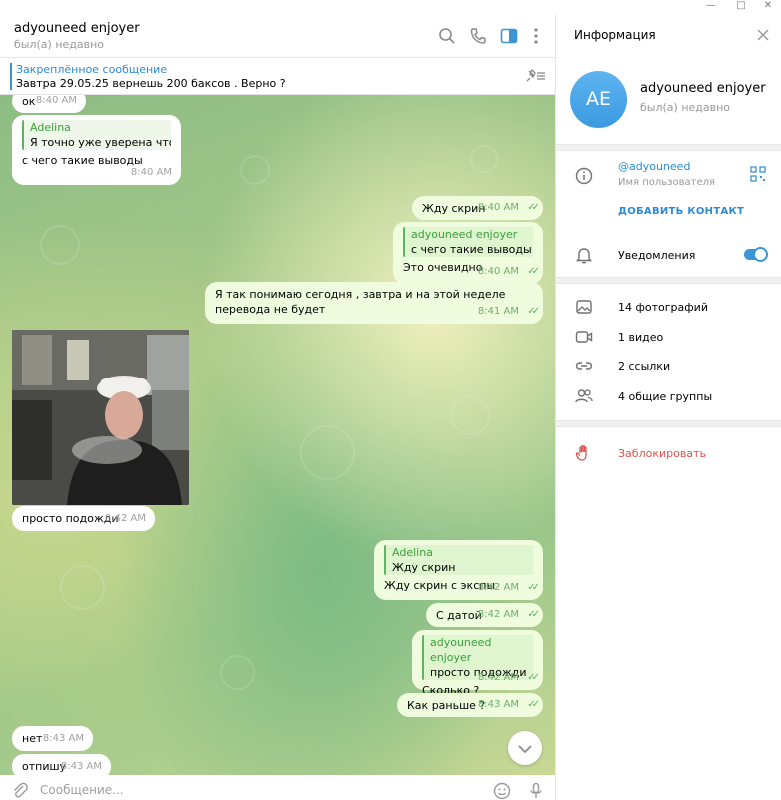 The width and height of the screenshot is (781, 800). Describe the element at coordinates (640, 337) in the screenshot. I see `media-videos: 1 видео` at that location.